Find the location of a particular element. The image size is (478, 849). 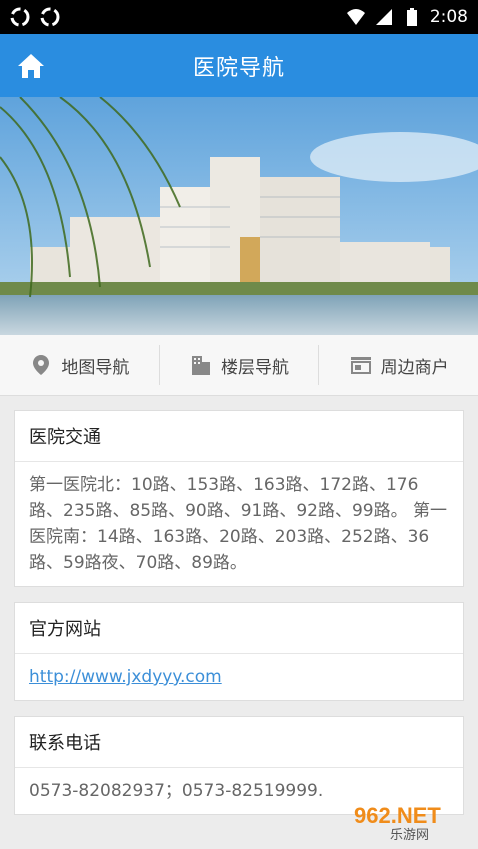

tab-label: 周边商户 is located at coordinates (414, 367).